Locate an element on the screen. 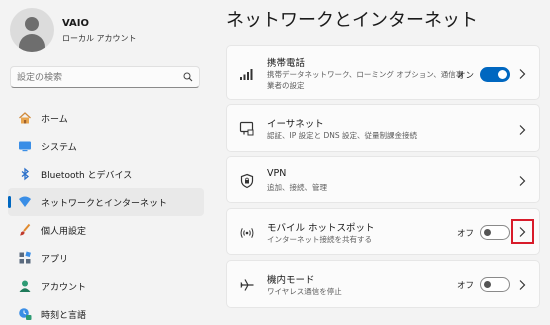  card-title: VPN is located at coordinates (277, 173).